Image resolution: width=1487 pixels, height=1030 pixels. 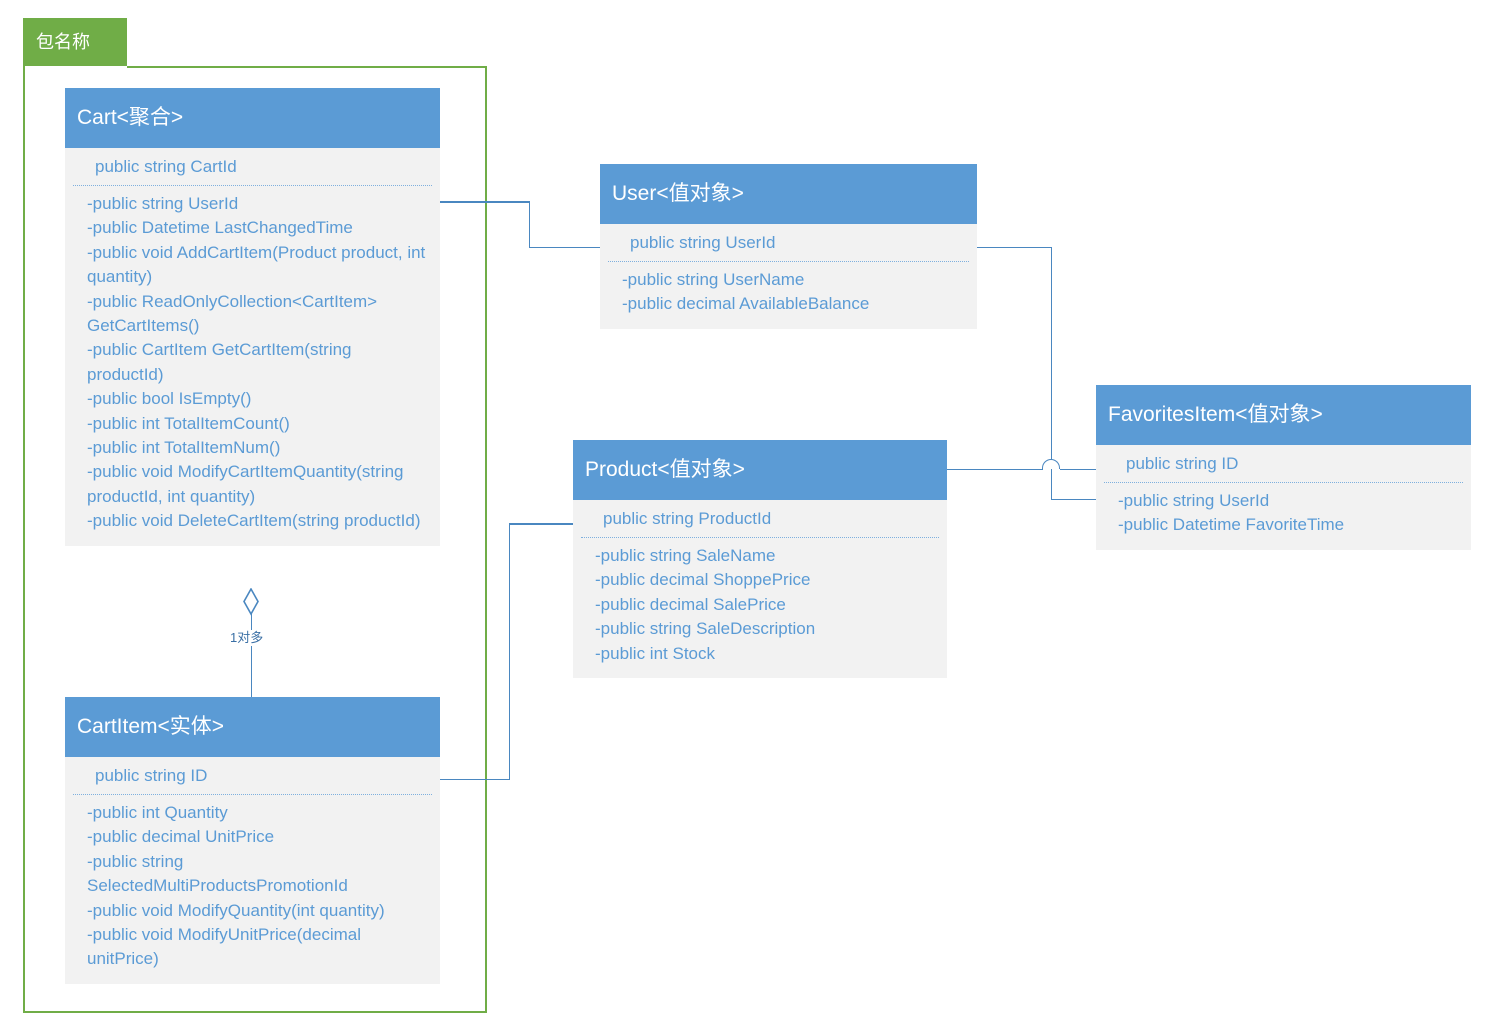 I want to click on class-header-favoritesitem: FavoritesItem<值对象>, so click(x=1283, y=415).